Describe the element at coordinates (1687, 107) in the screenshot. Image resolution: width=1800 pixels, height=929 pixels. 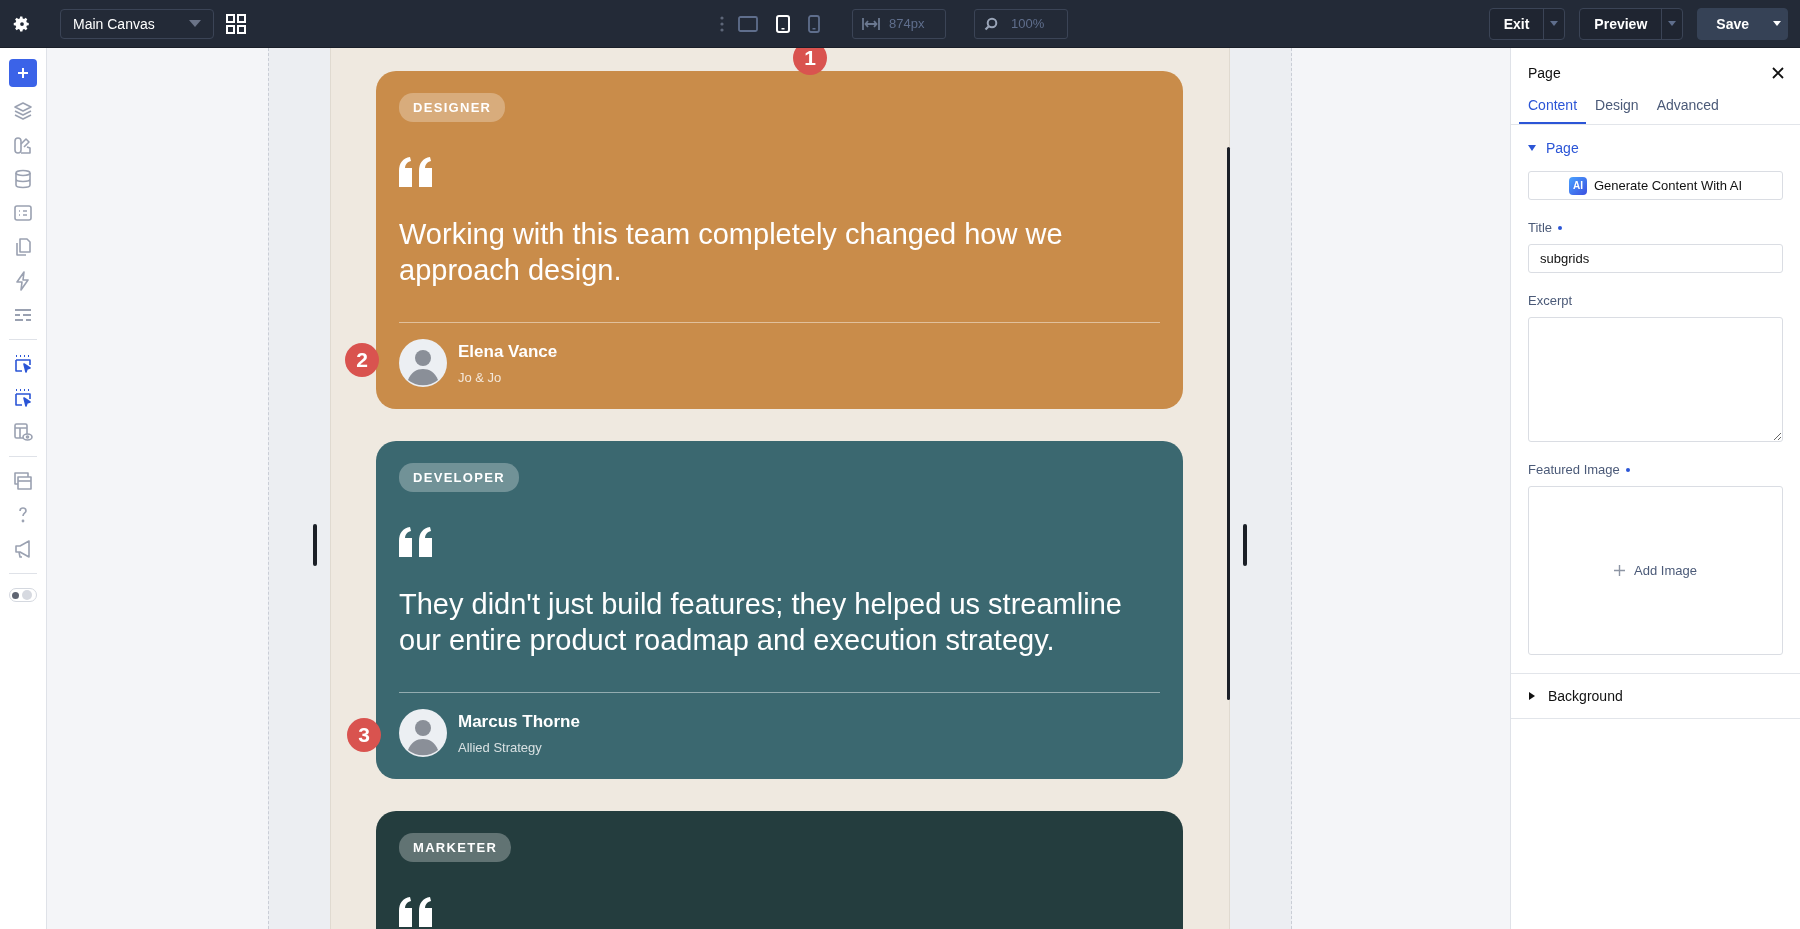
I see `panel-tab: Advanced` at that location.